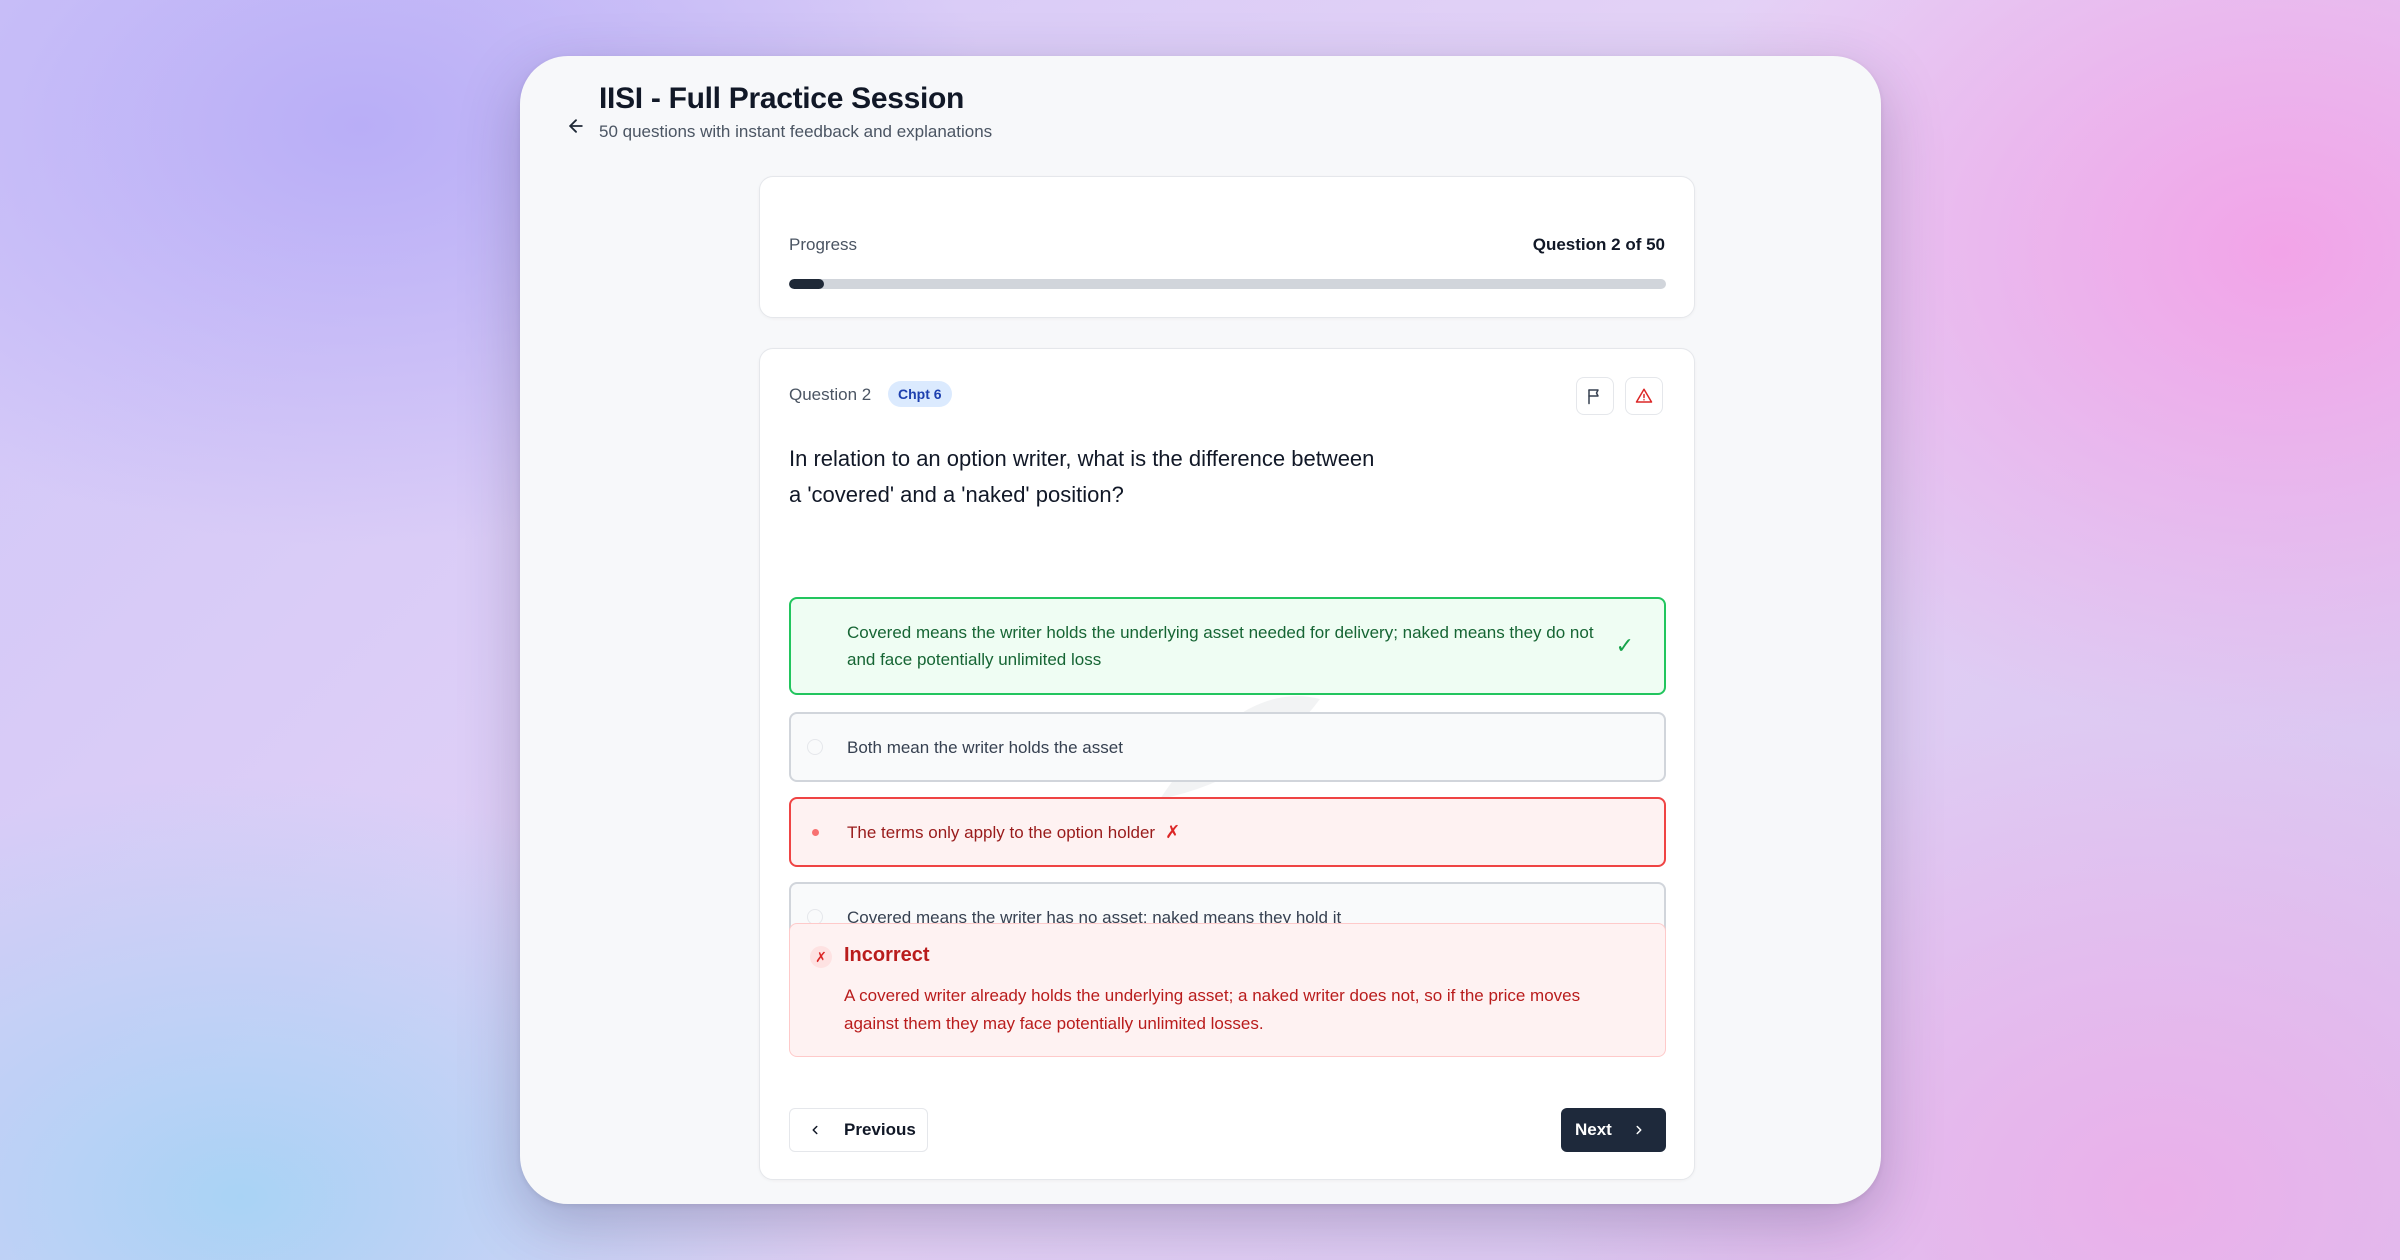 The width and height of the screenshot is (2400, 1260). What do you see at coordinates (880, 1129) in the screenshot?
I see `previous-button-label: Previous` at bounding box center [880, 1129].